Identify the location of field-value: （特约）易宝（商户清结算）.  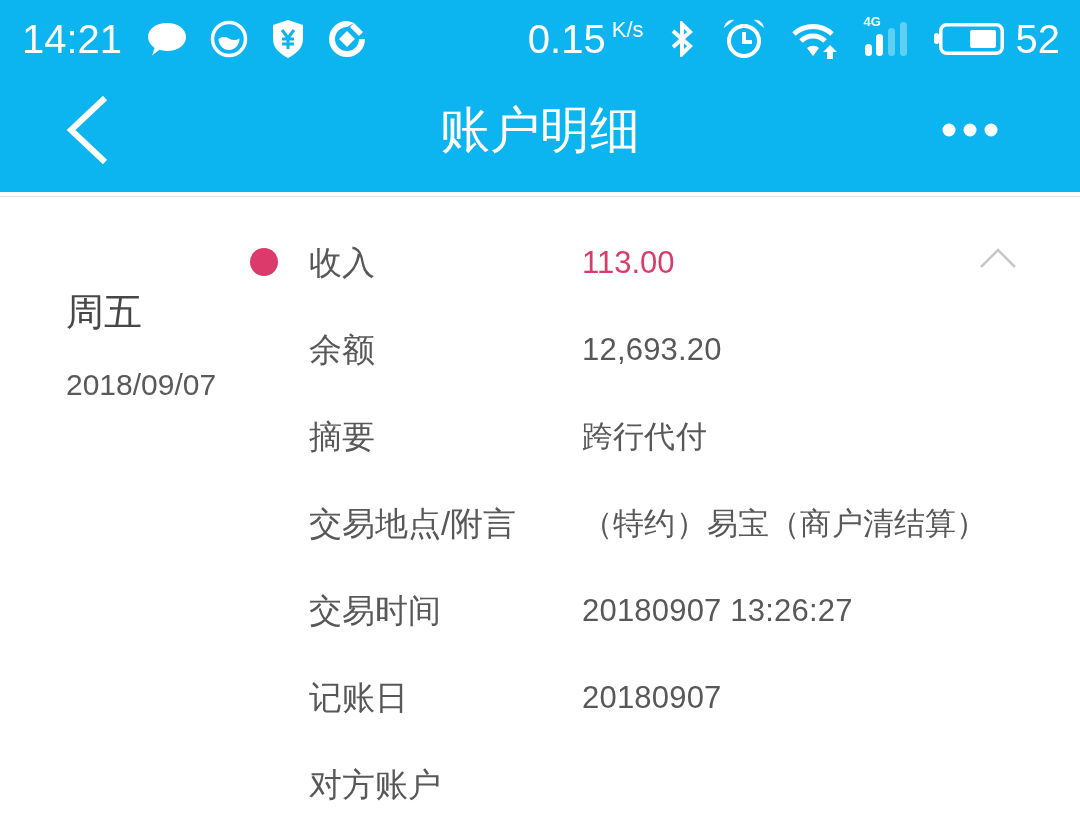
(785, 523).